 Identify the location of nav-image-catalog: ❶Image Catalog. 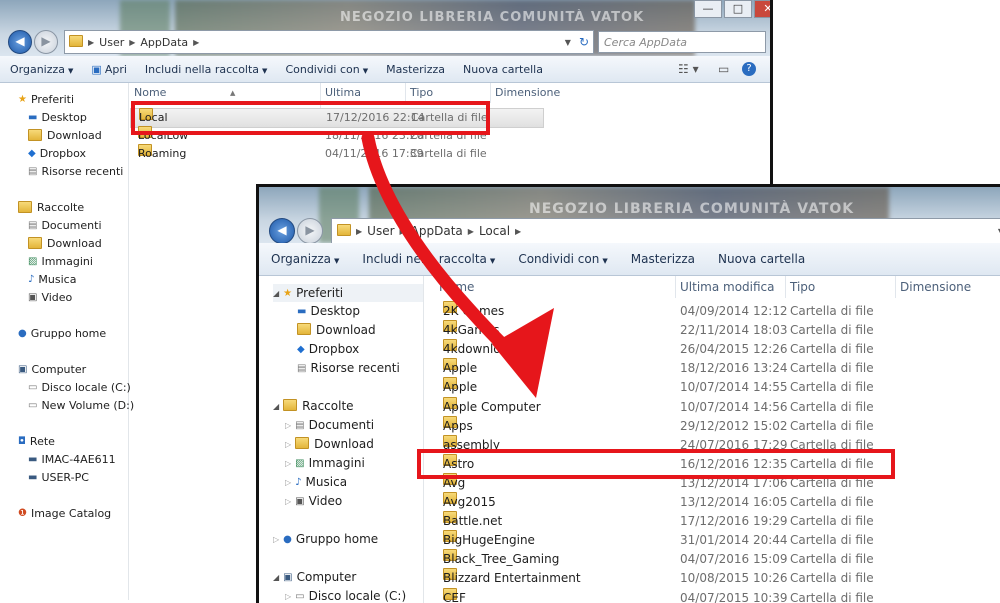
(64, 513).